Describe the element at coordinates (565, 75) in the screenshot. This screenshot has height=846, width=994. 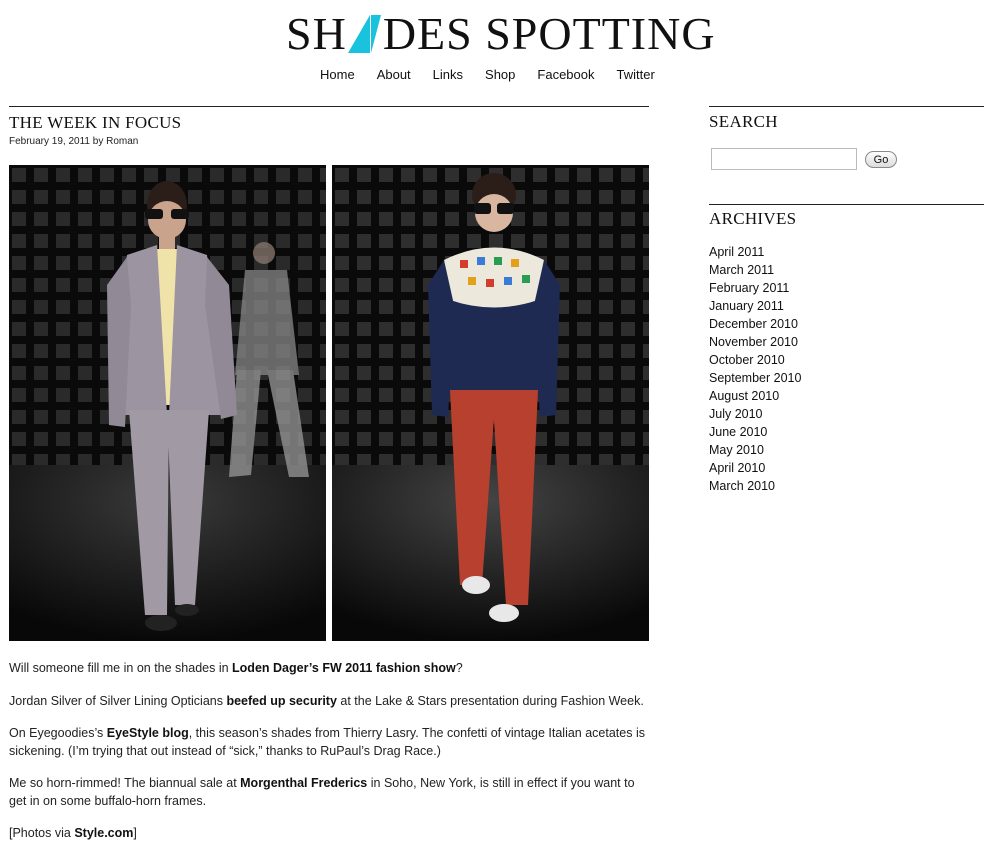
I see `nav-facebook: Facebook` at that location.